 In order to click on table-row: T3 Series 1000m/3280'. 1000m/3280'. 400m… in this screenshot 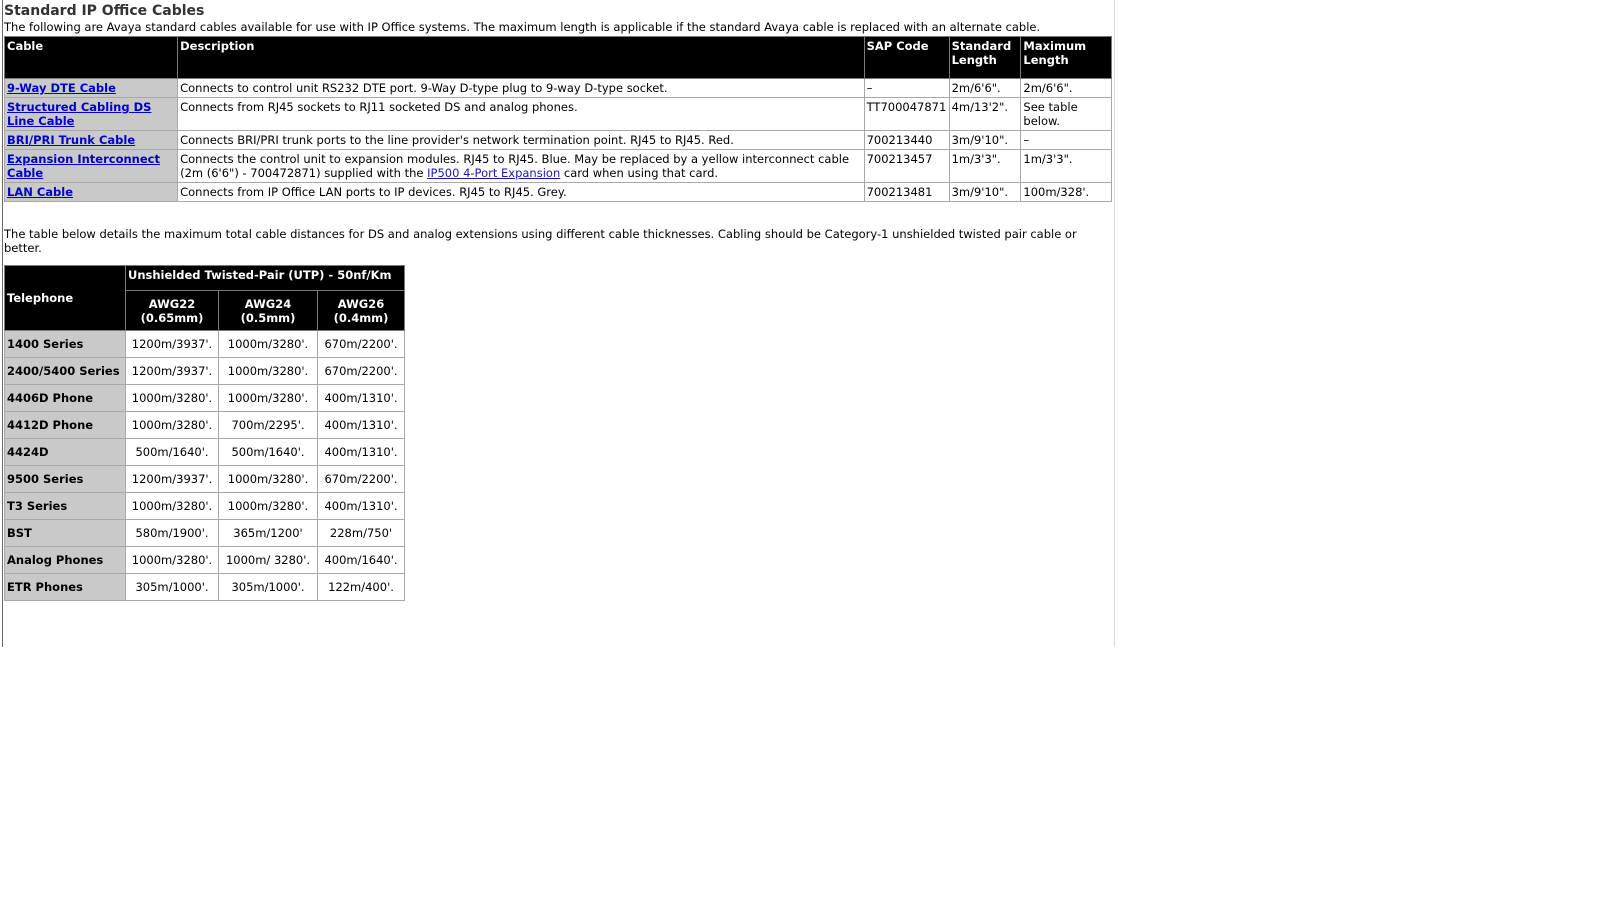, I will do `click(204, 506)`.